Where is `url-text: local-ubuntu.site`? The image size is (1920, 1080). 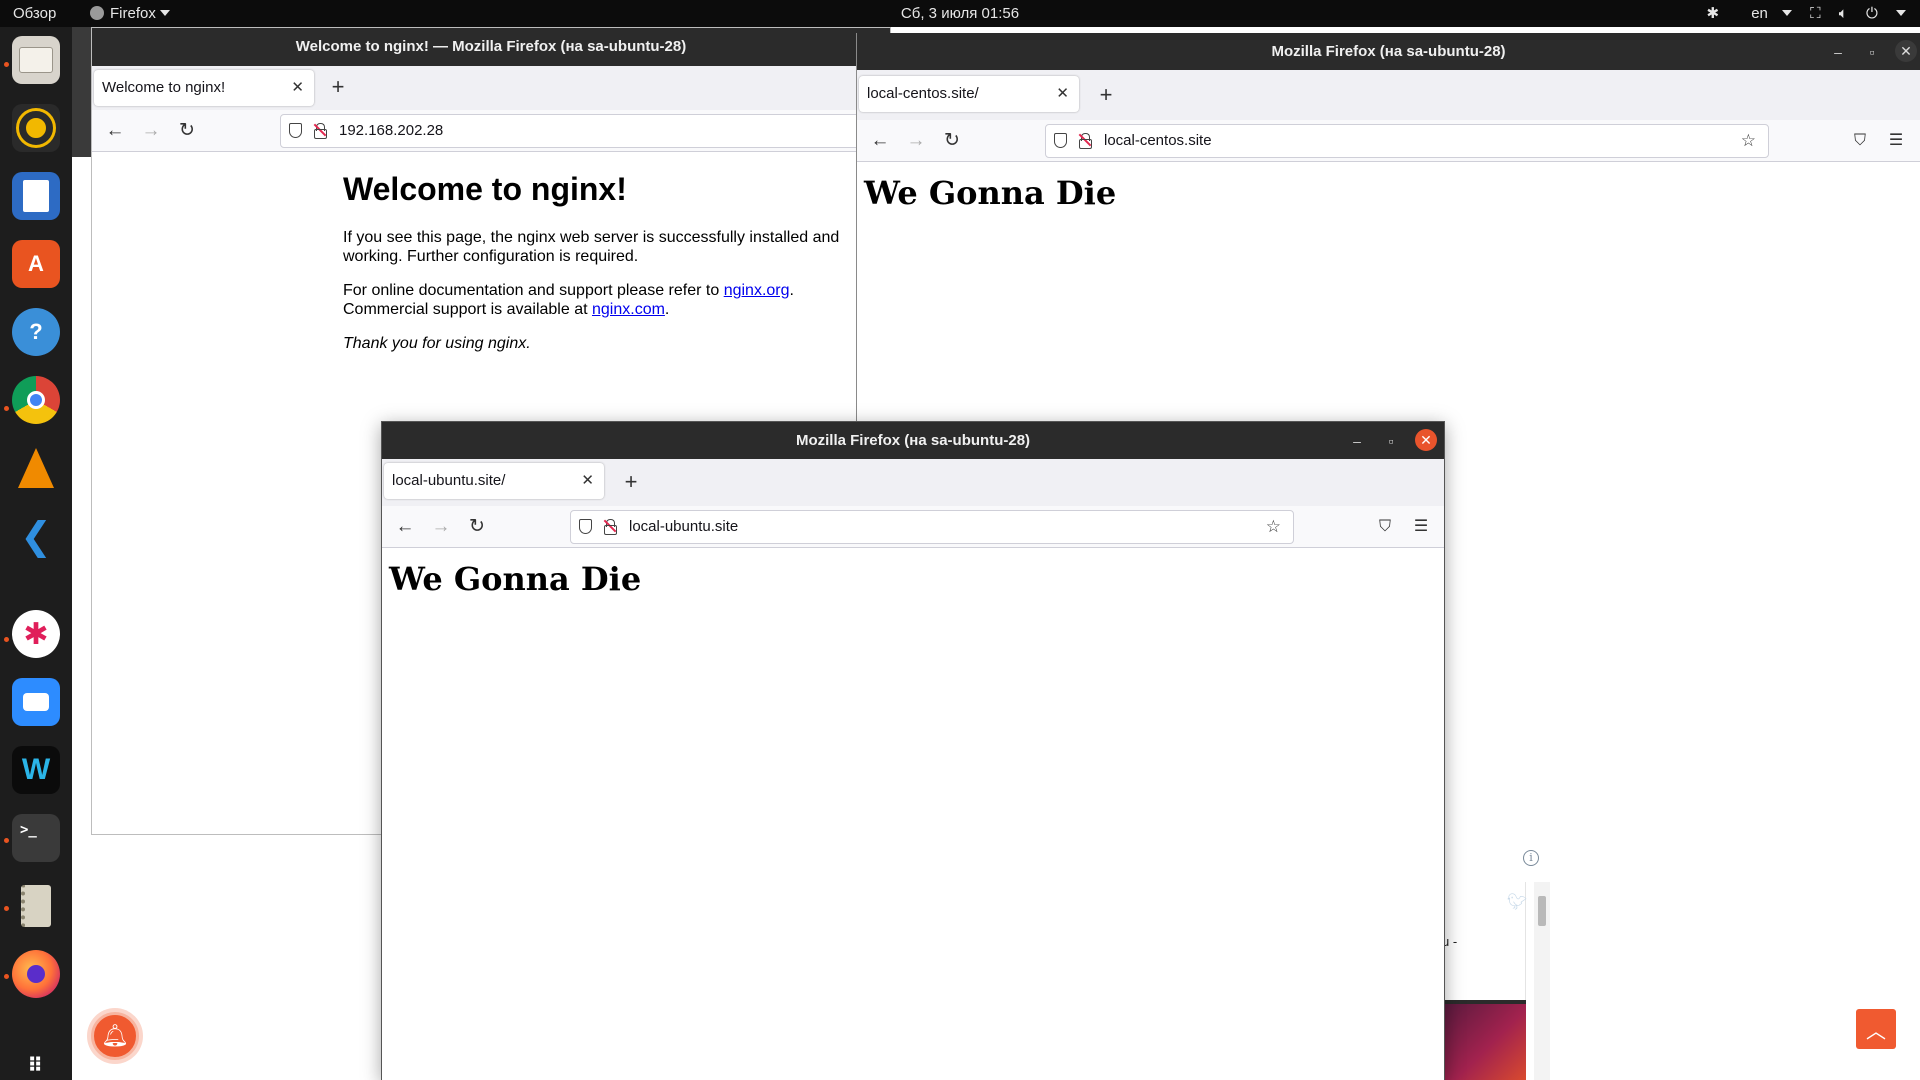 url-text: local-ubuntu.site is located at coordinates (683, 527).